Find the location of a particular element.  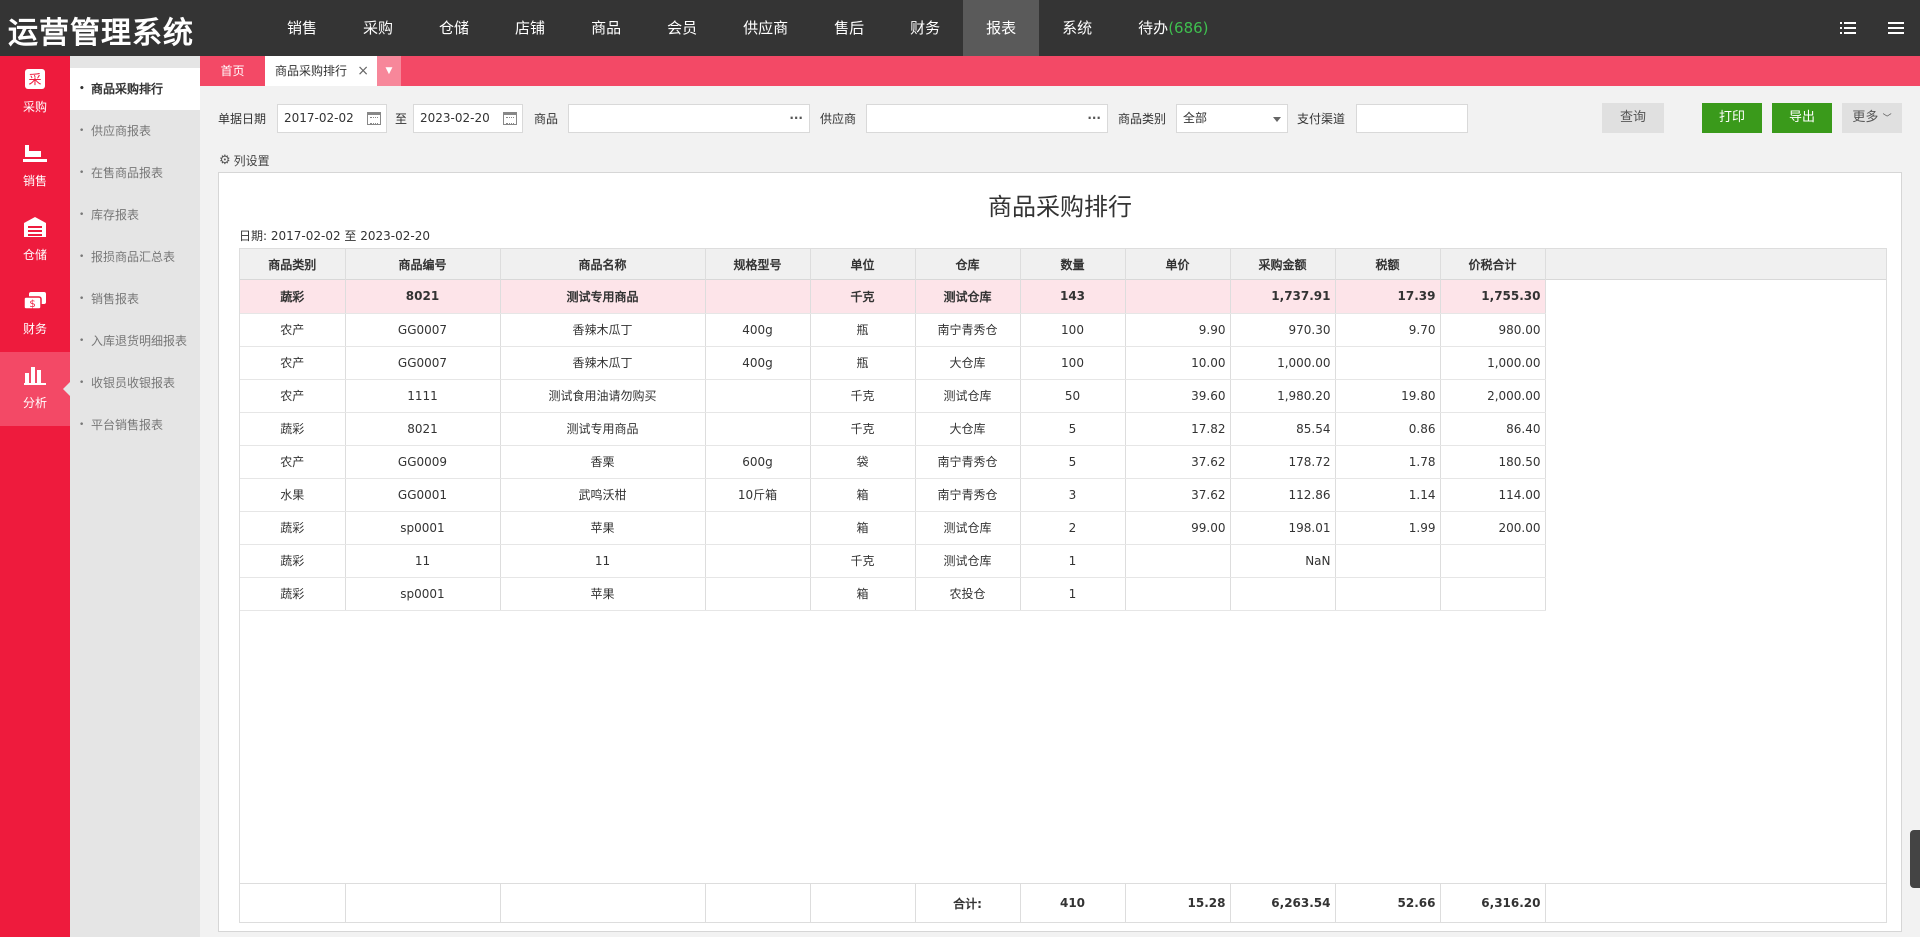

date-to-input: 2023-02-20 is located at coordinates (468, 118).